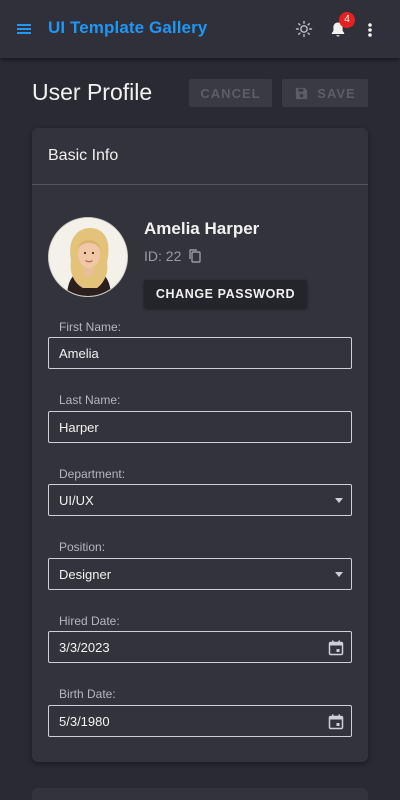  I want to click on department-value: UI/UX, so click(76, 500).